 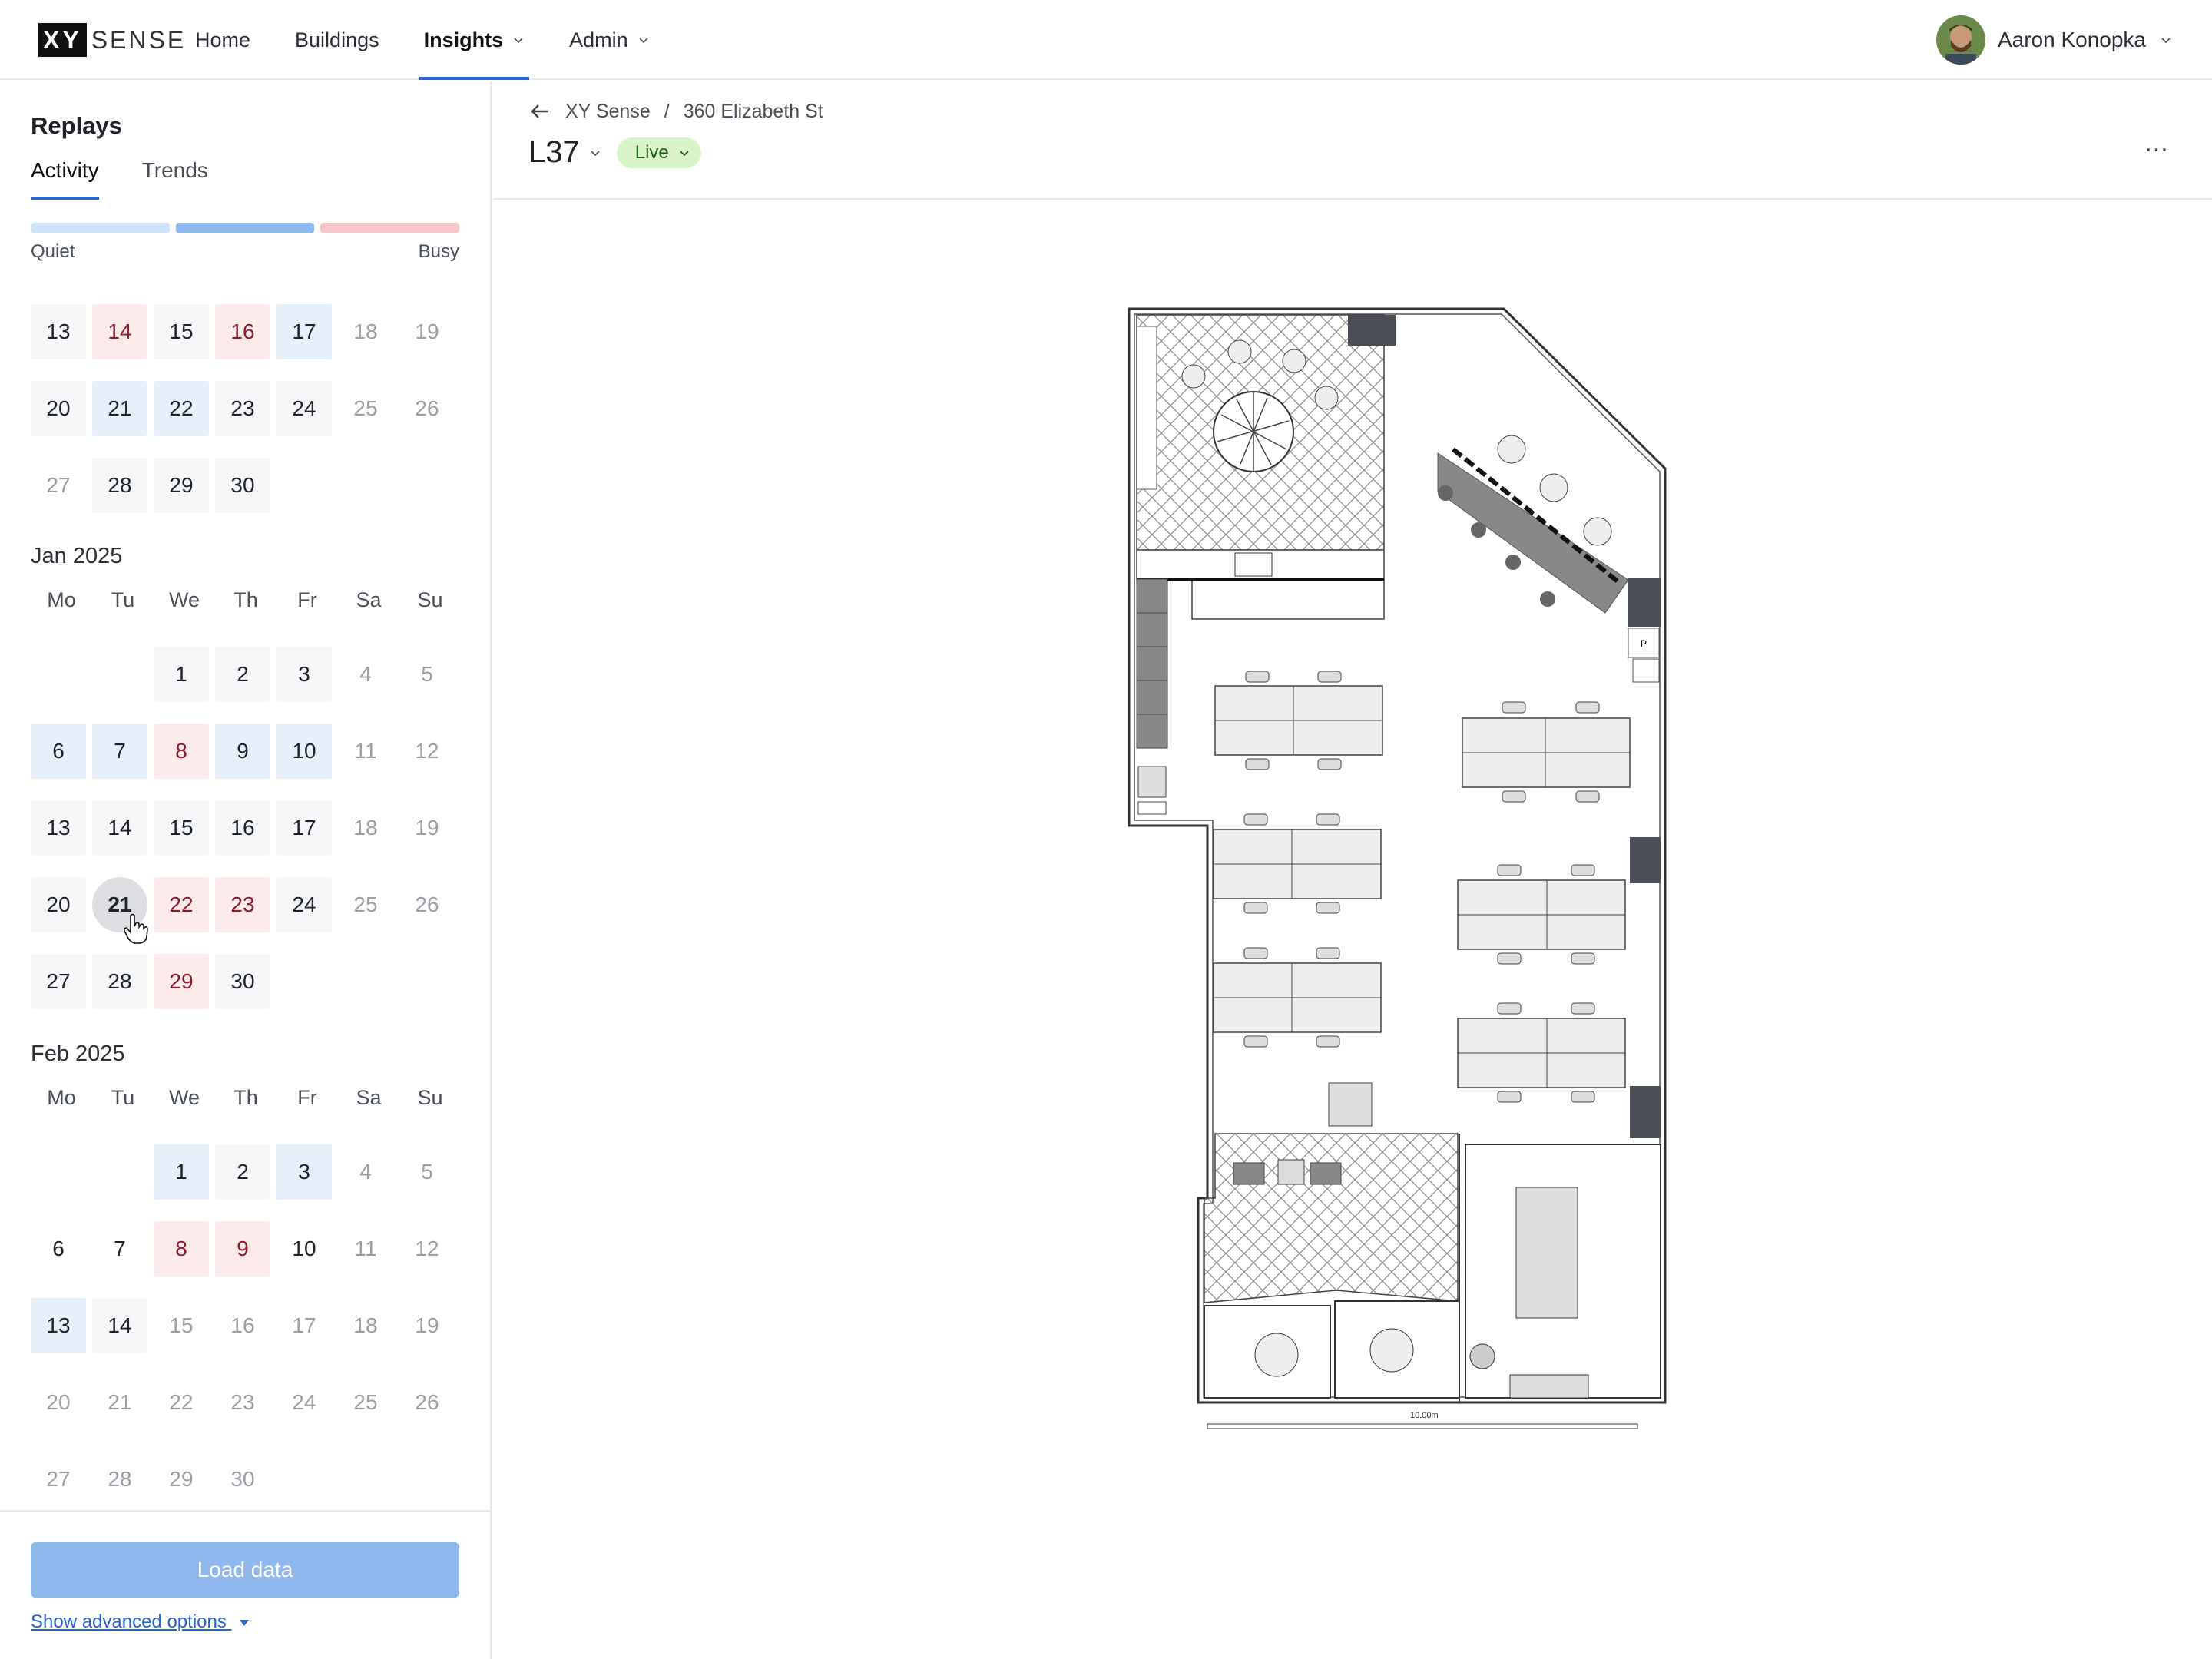 What do you see at coordinates (58, 751) in the screenshot?
I see `calendar-day: 6` at bounding box center [58, 751].